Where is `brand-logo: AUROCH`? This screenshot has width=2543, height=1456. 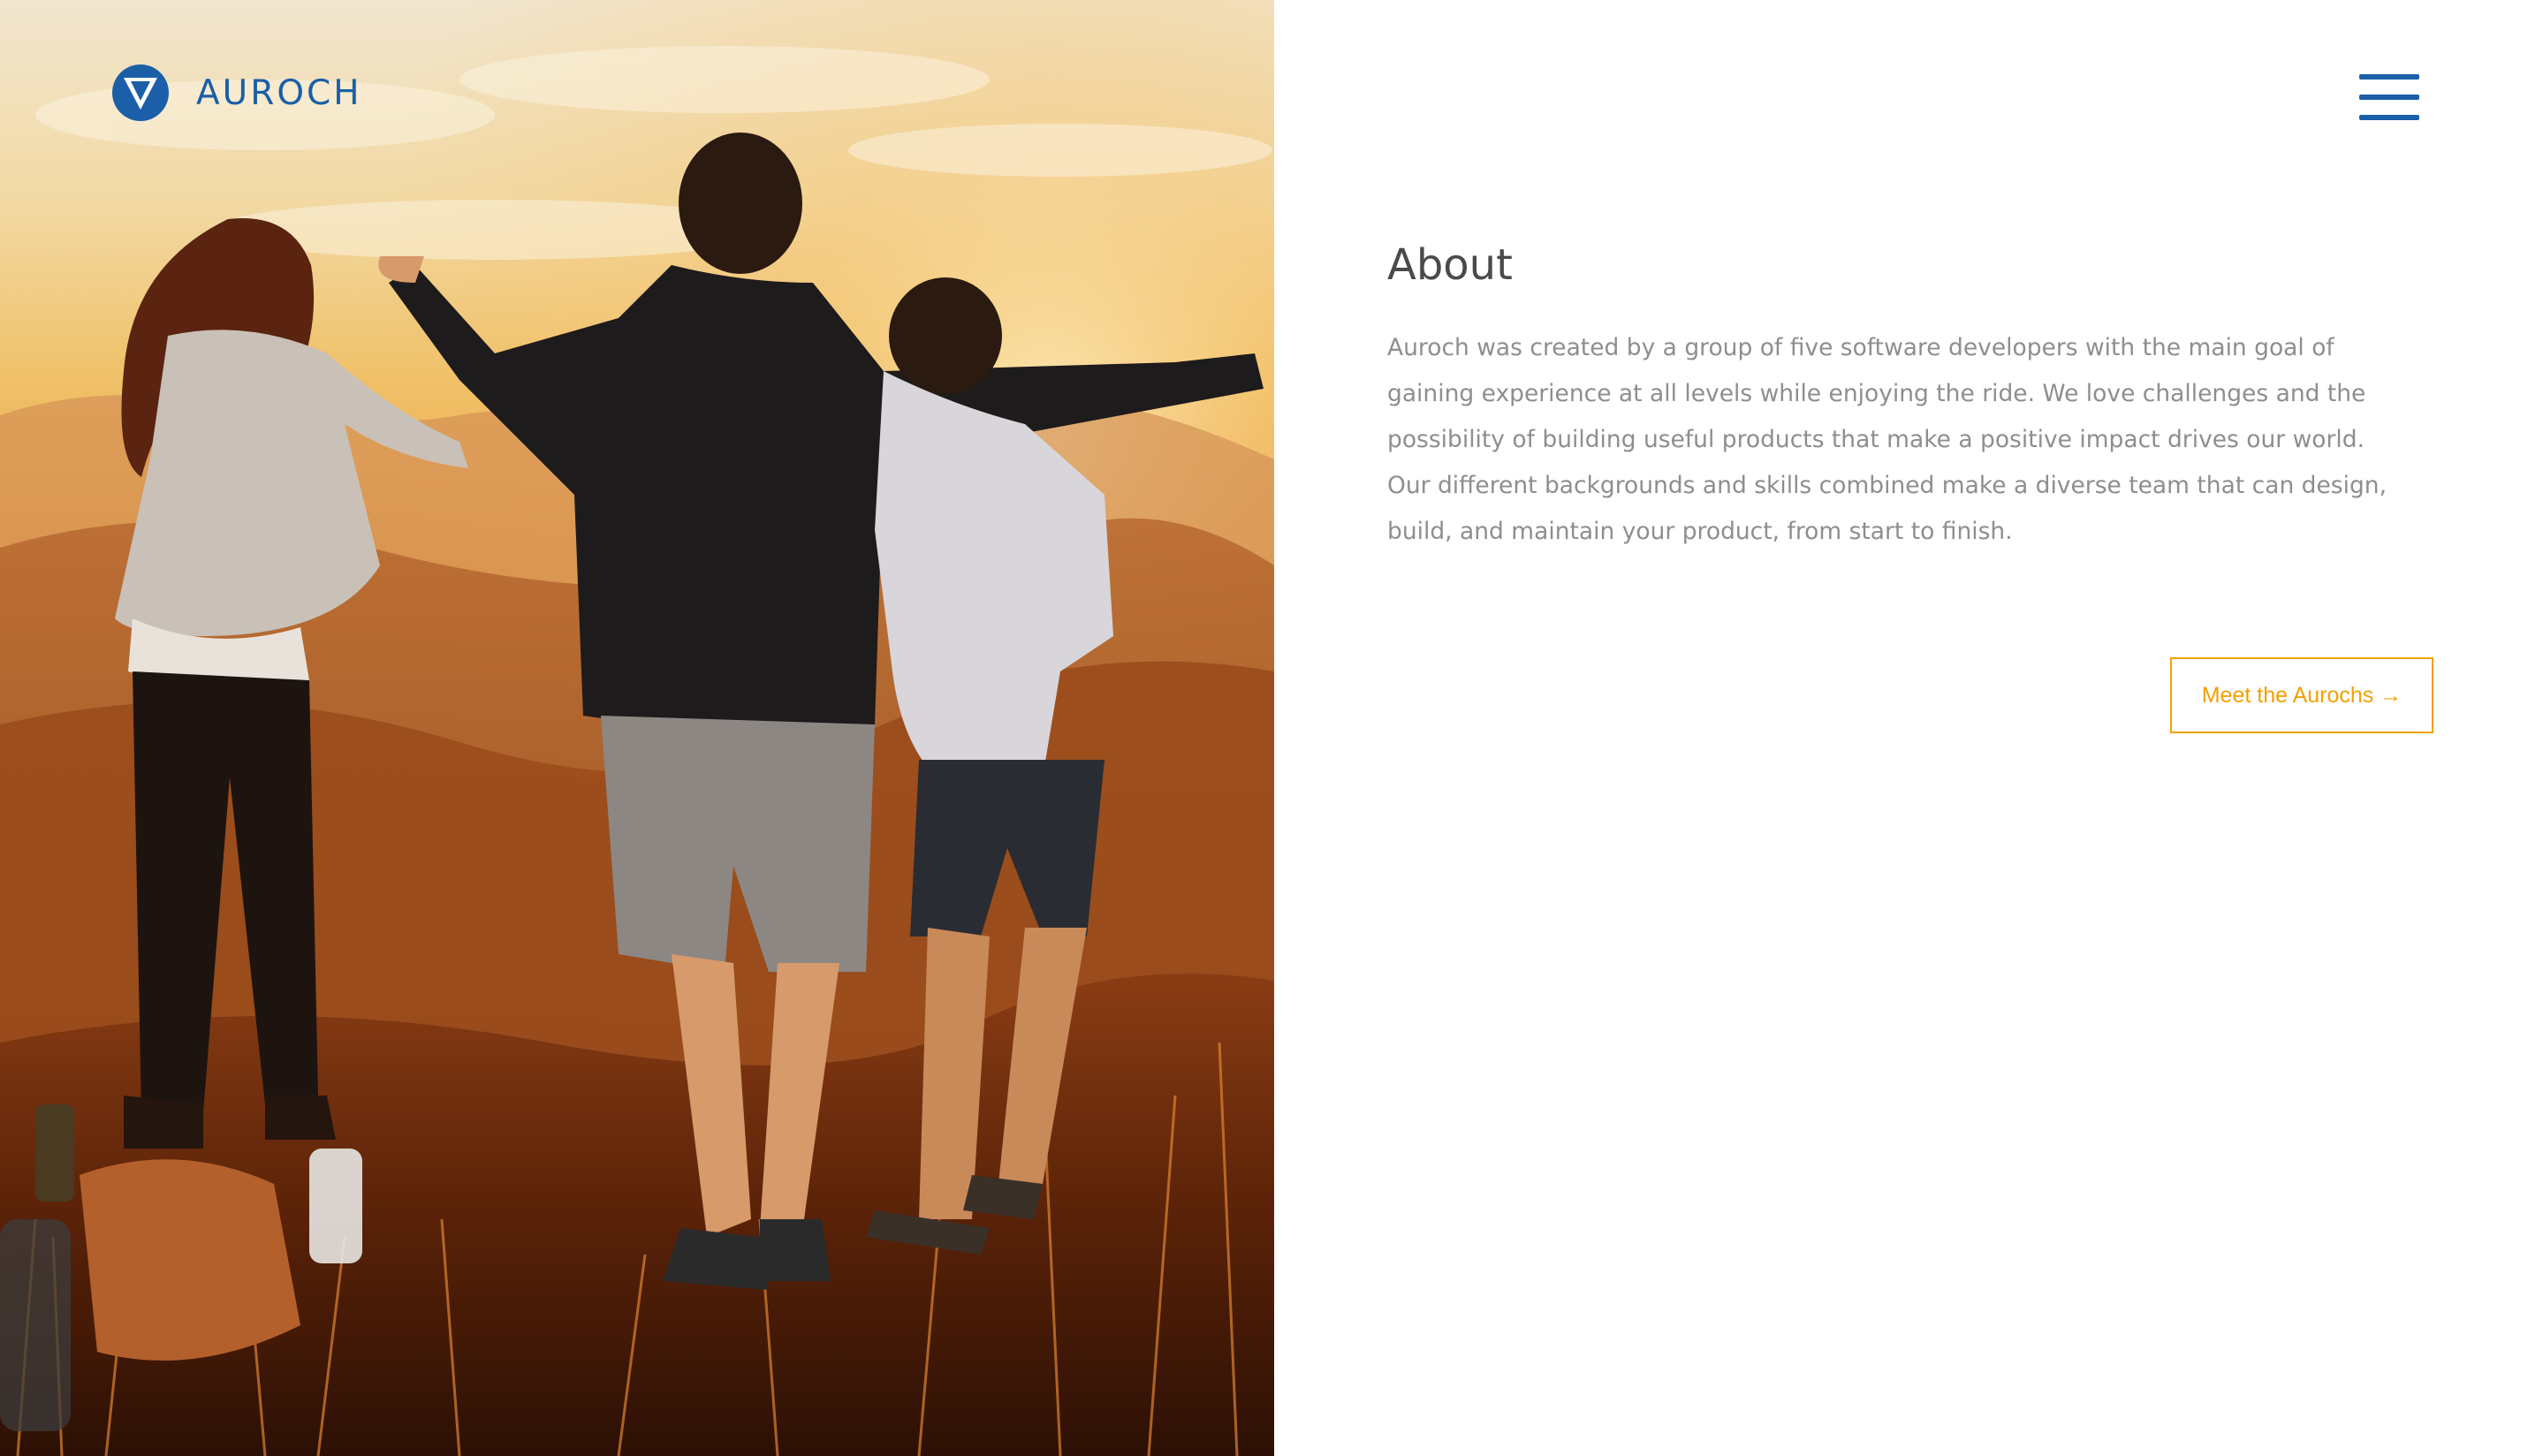
brand-logo: AUROCH is located at coordinates (236, 93).